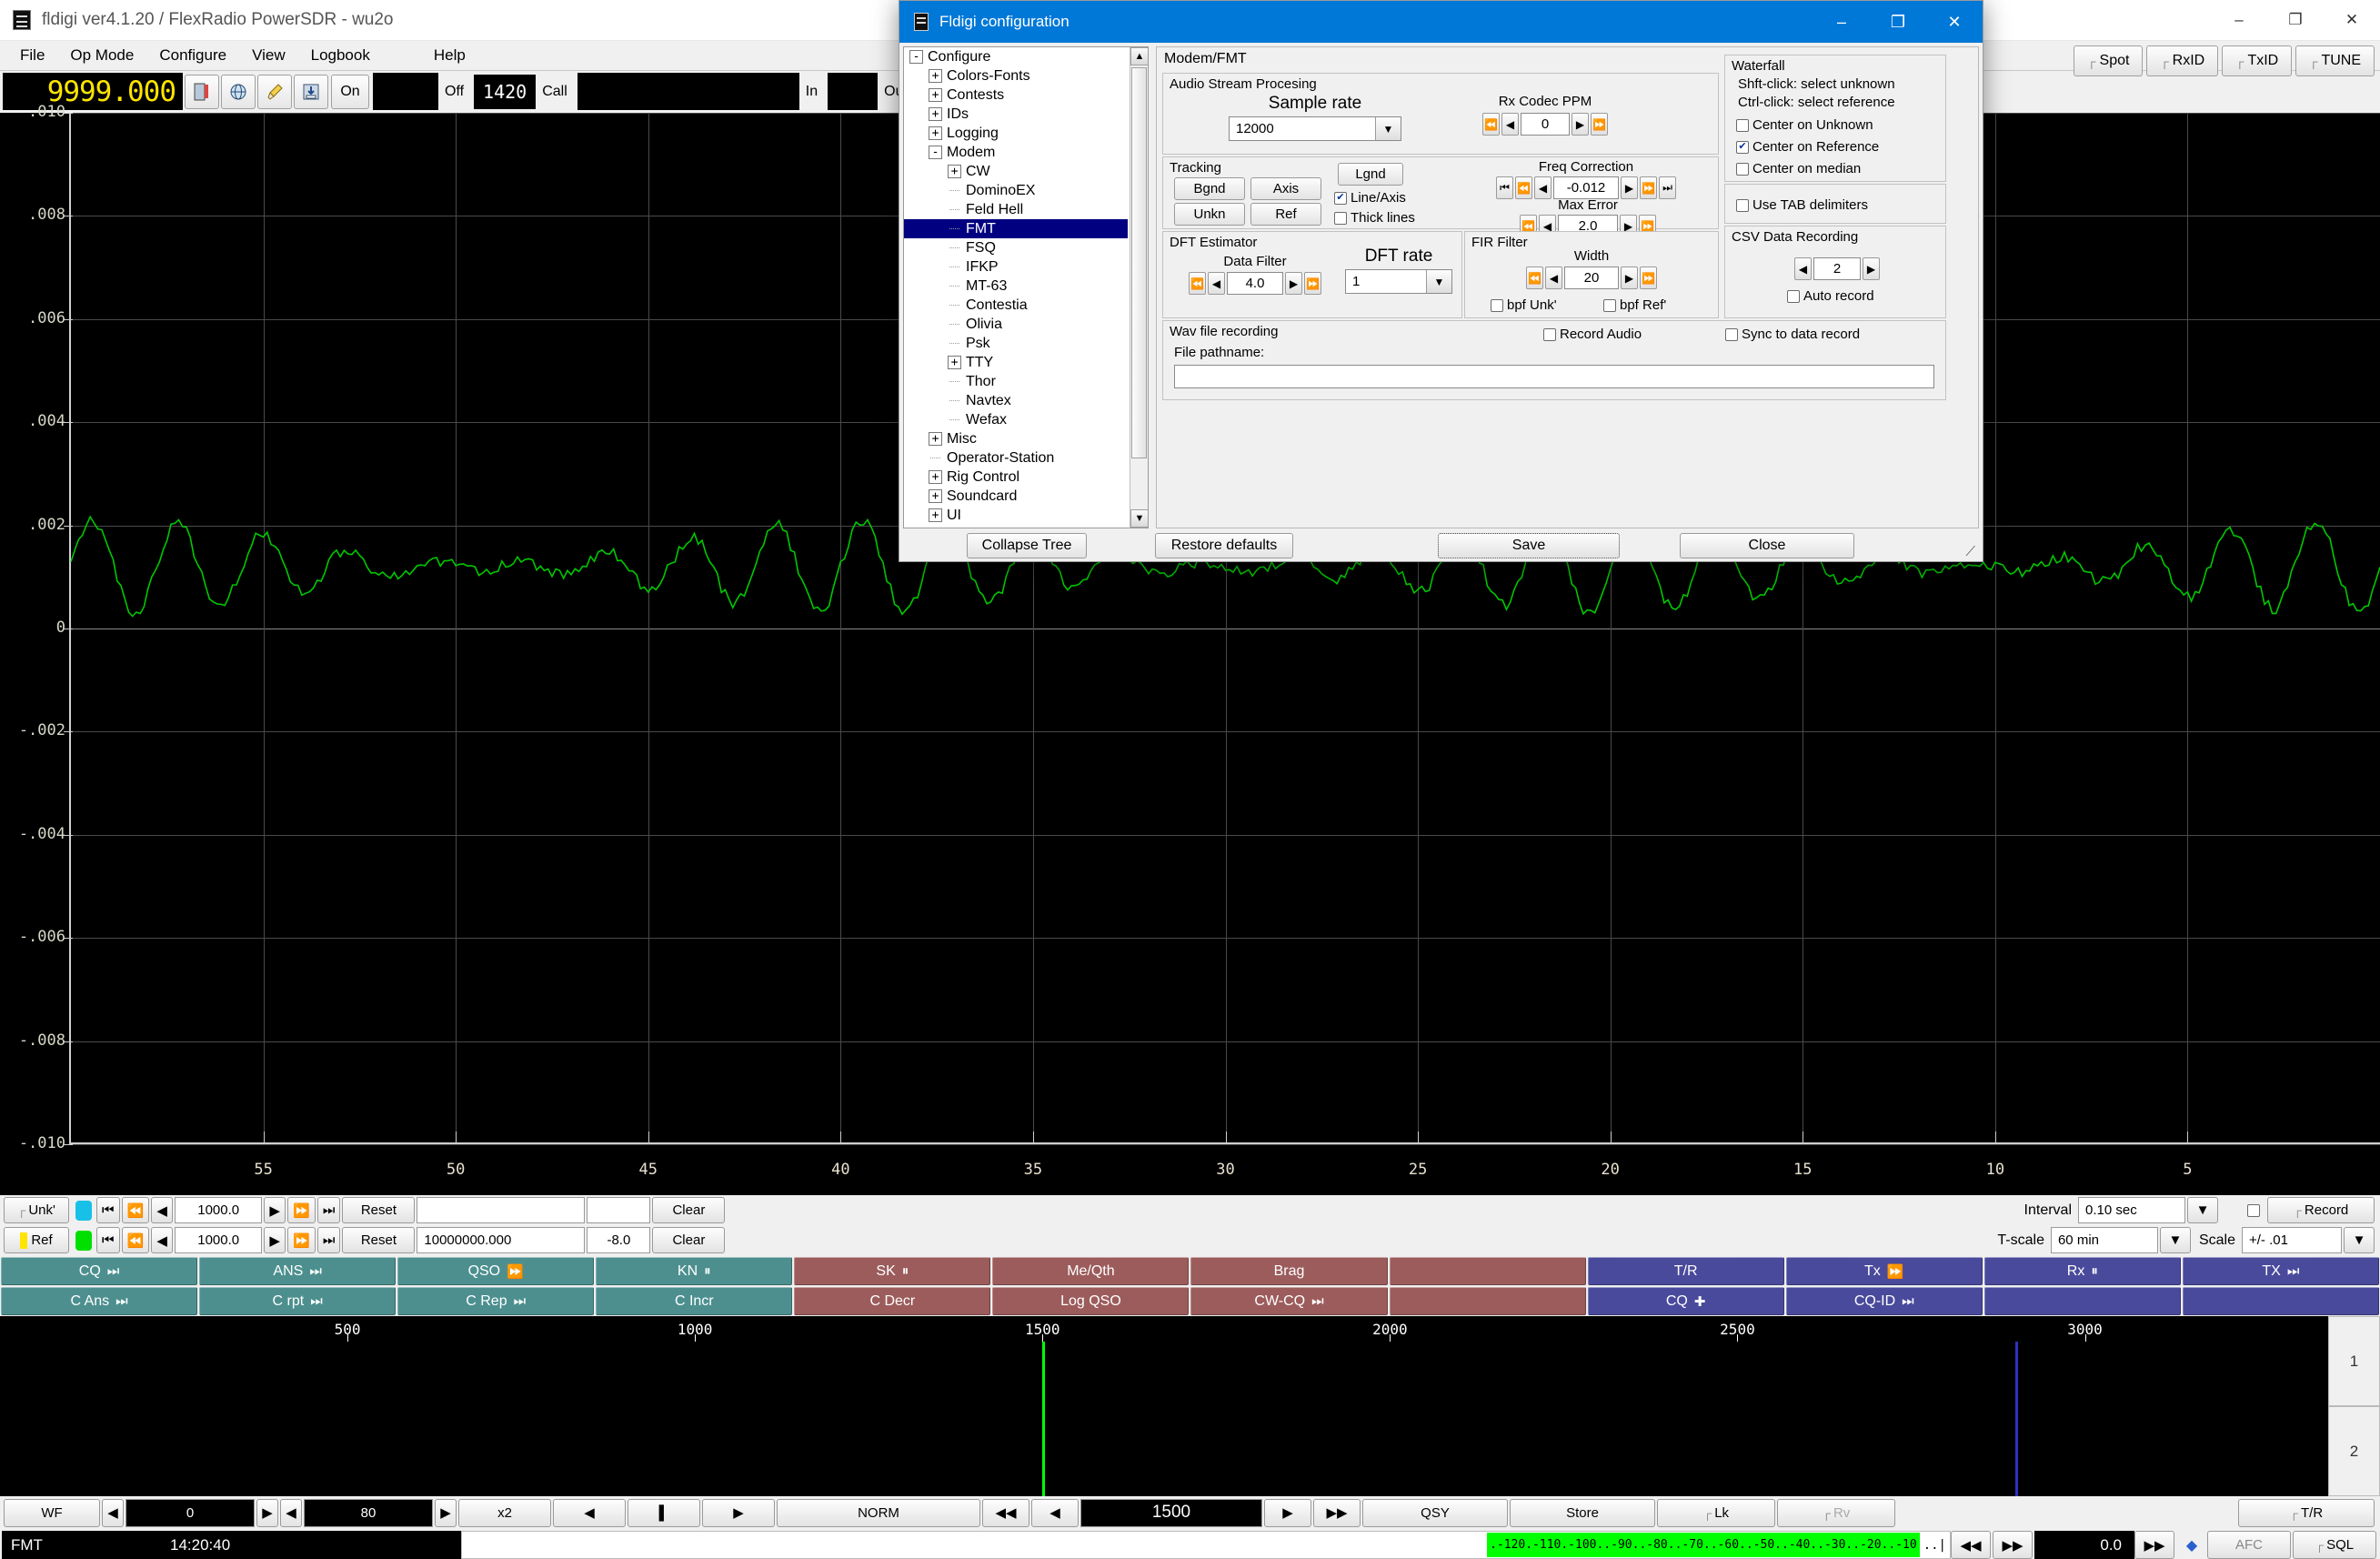 The image size is (2380, 1559). What do you see at coordinates (2175, 1240) in the screenshot?
I see `tscale-dropdown-icon: ▼` at bounding box center [2175, 1240].